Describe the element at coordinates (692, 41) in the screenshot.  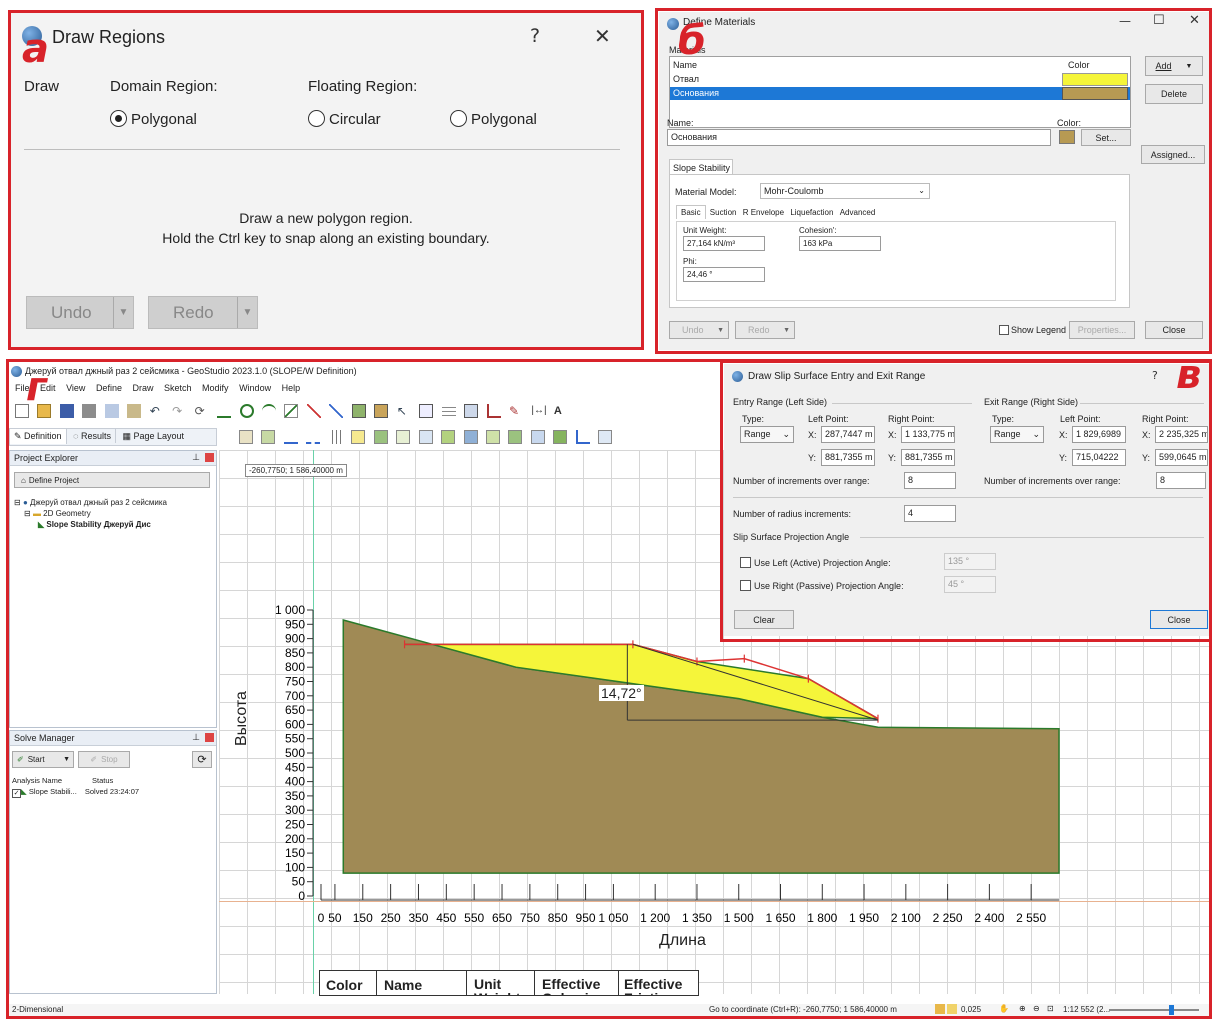
I see `panel-b-marker: б` at that location.